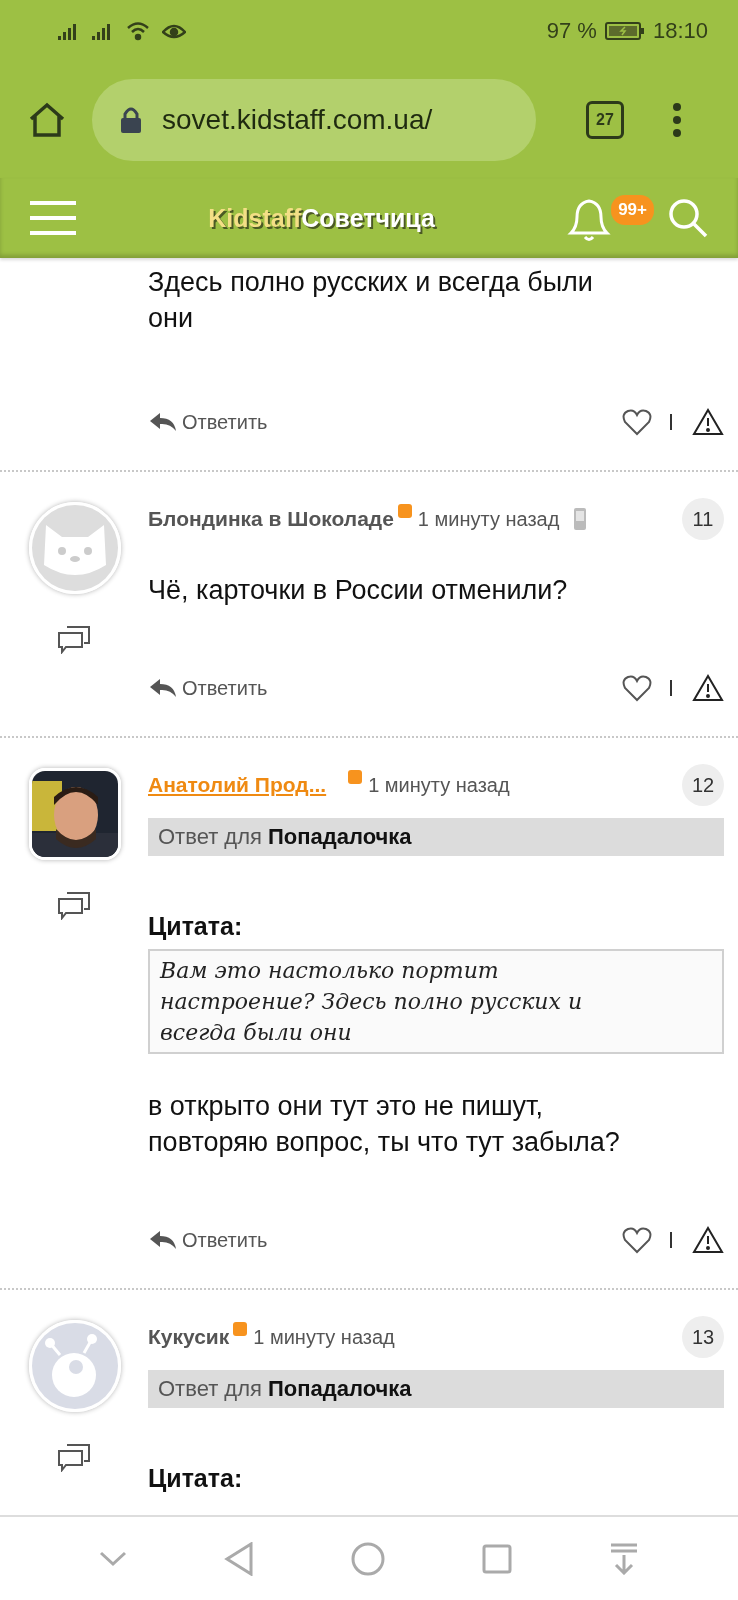  Describe the element at coordinates (436, 1001) in the screenshot. I see `quote-text: Вам это настолько портит настроение? Здесь полно русских и всегда были они` at that location.